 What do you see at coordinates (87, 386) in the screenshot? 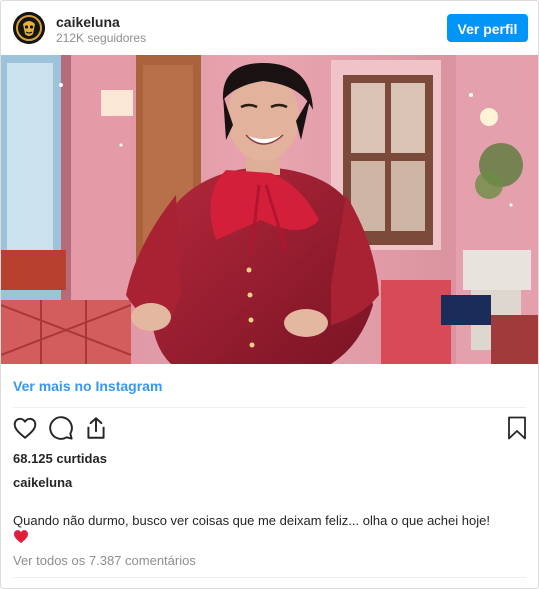
I see `view-more-link: Ver mais no Instagram` at bounding box center [87, 386].